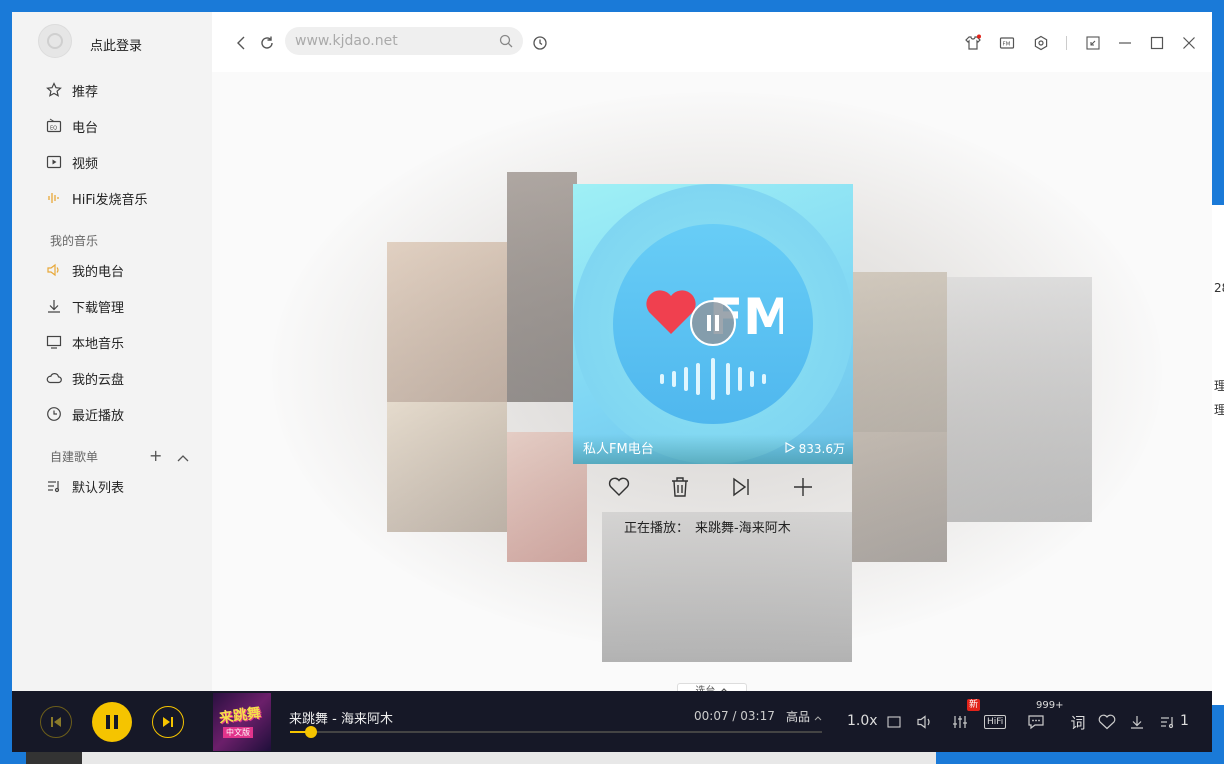  Describe the element at coordinates (973, 43) in the screenshot. I see `skin-icon` at that location.